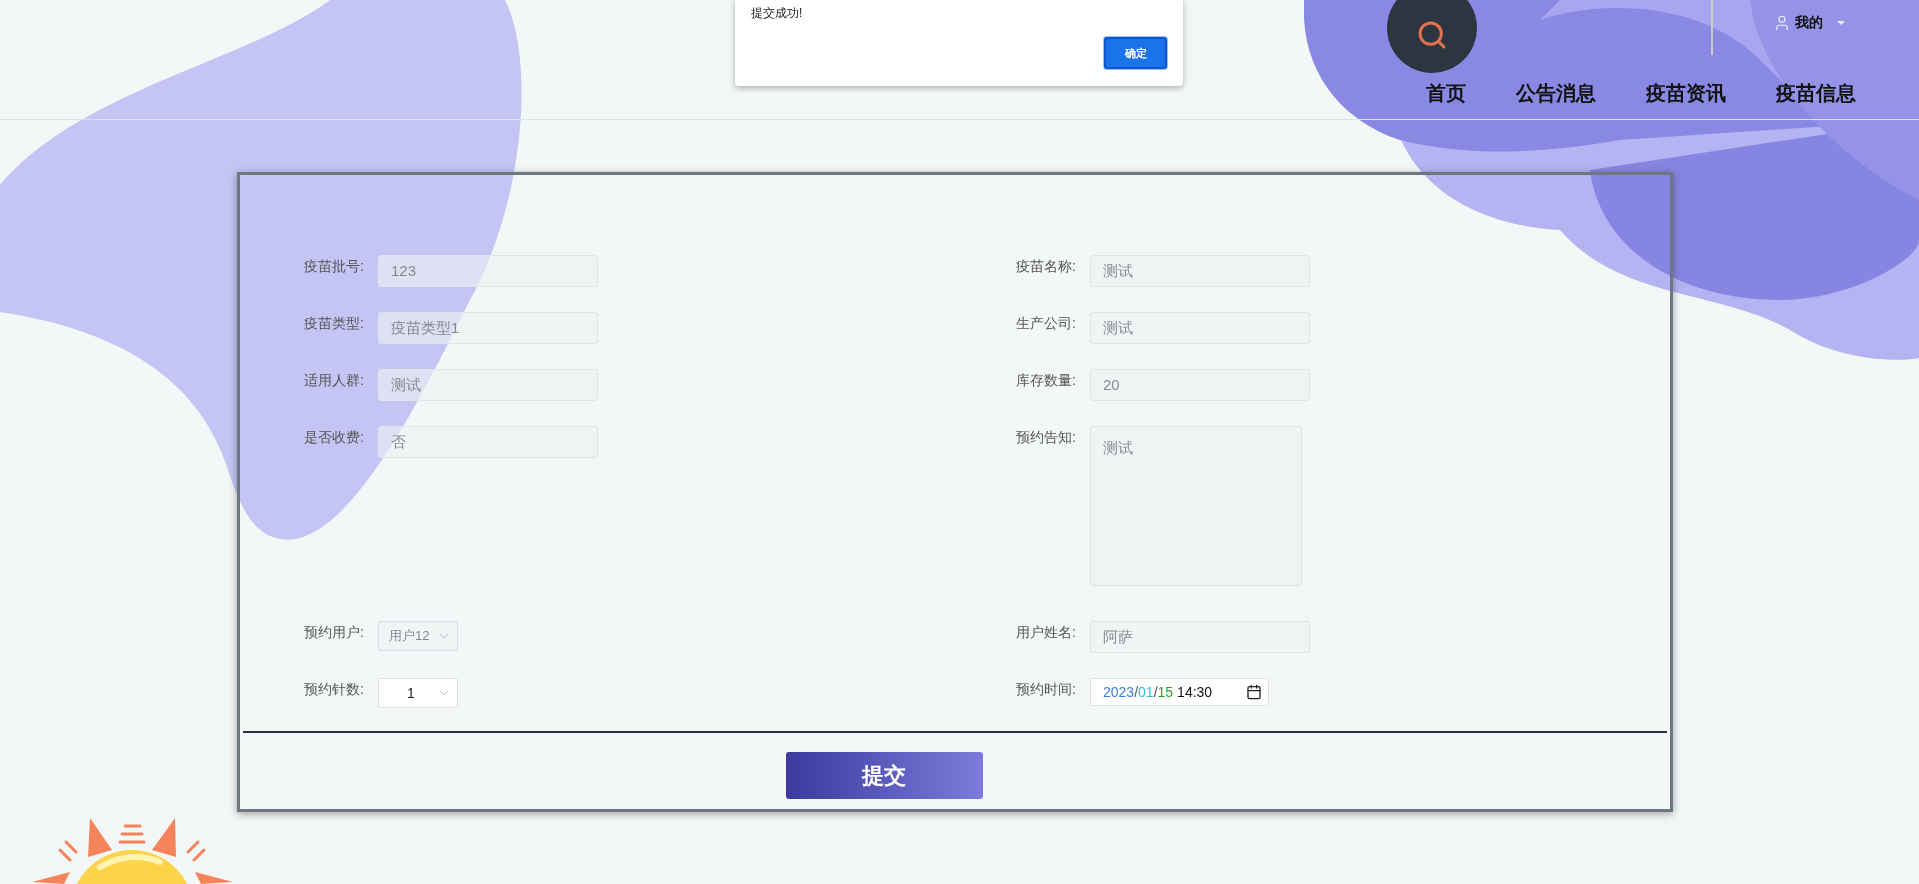 This screenshot has width=1919, height=884. What do you see at coordinates (1816, 93) in the screenshot?
I see `nav-link: 疫苗信息` at bounding box center [1816, 93].